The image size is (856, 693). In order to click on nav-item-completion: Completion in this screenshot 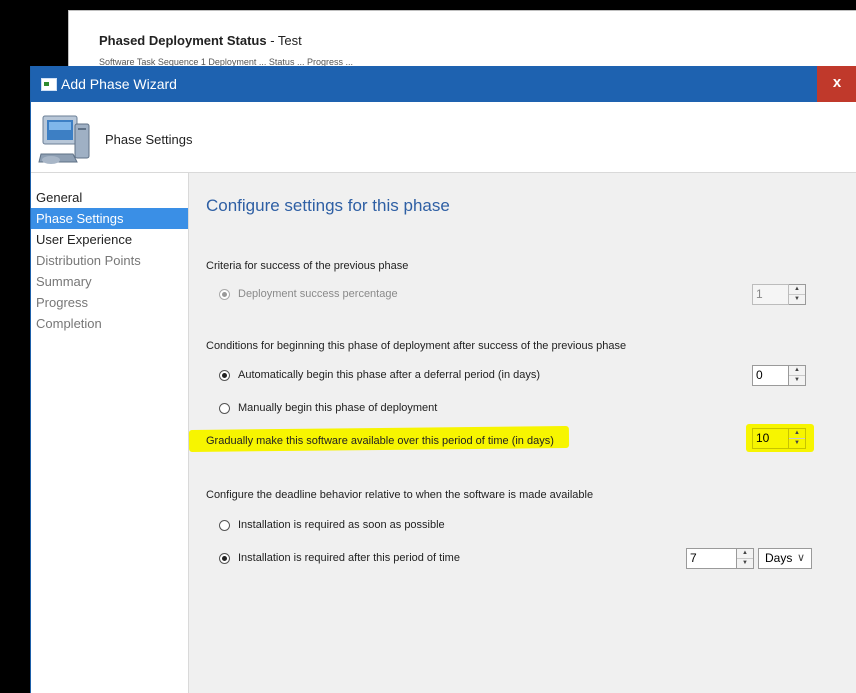, I will do `click(69, 323)`.